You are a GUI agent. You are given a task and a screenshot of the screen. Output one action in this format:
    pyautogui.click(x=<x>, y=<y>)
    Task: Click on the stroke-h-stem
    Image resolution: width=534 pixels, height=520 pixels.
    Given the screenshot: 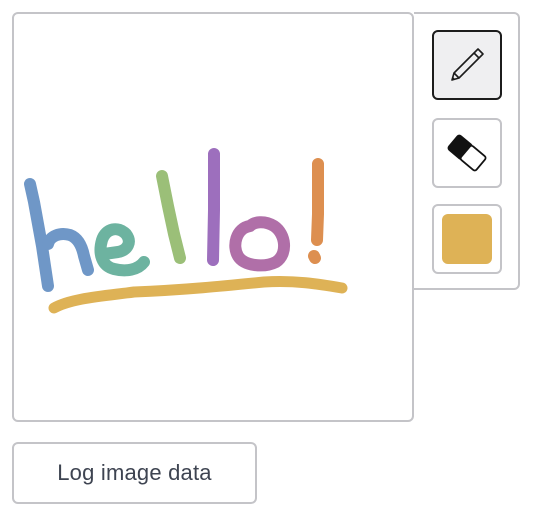 What is the action you would take?
    pyautogui.click(x=39, y=235)
    